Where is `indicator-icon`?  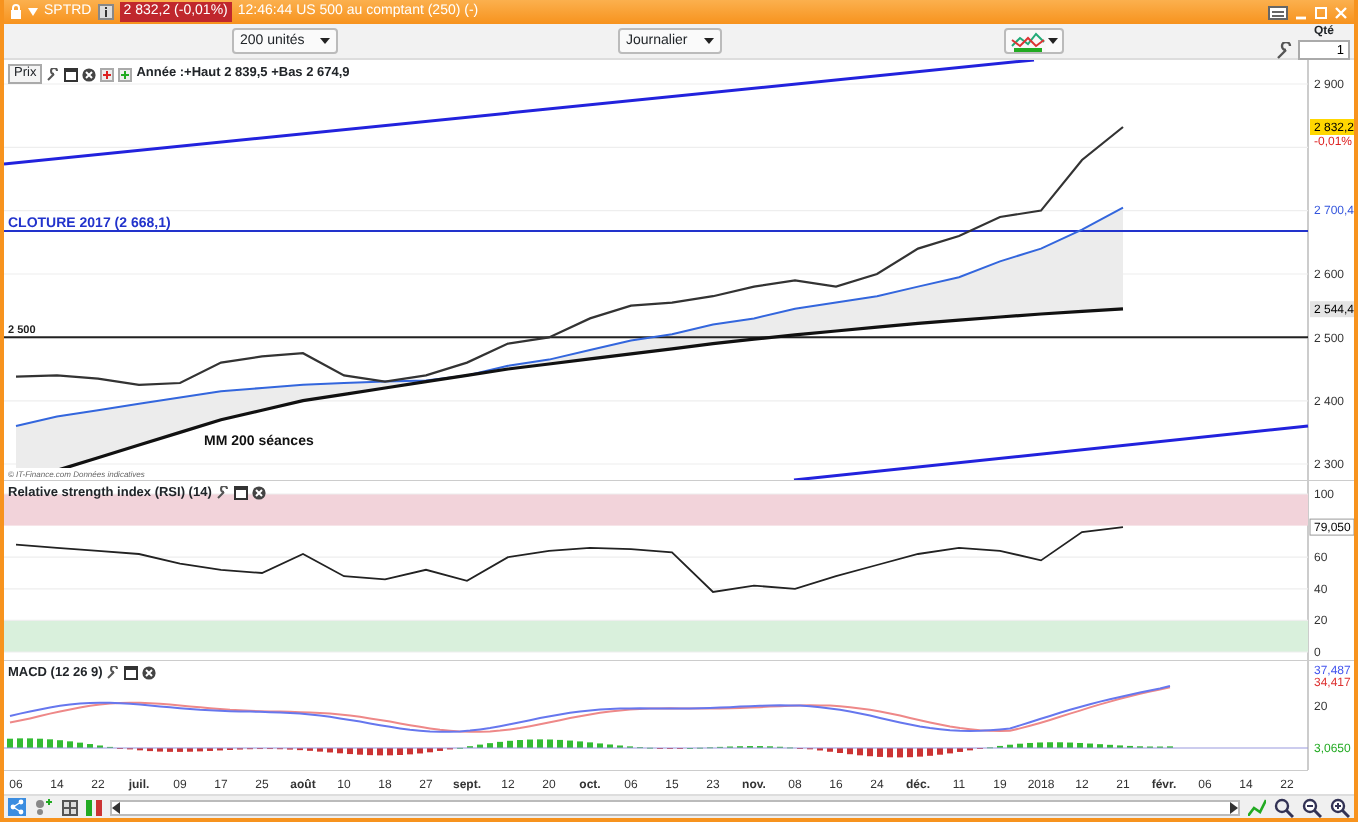 indicator-icon is located at coordinates (44, 807).